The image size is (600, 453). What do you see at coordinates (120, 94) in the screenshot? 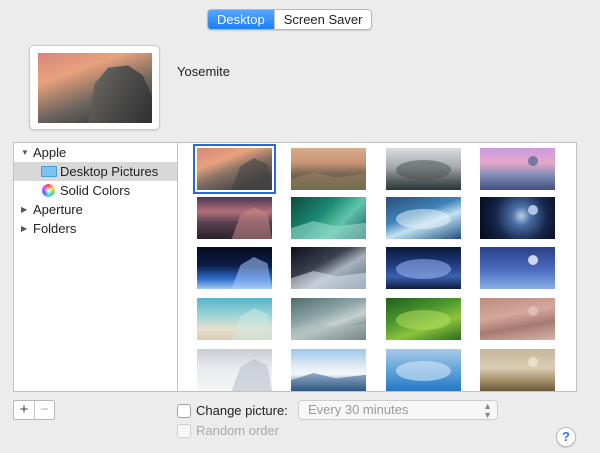
I see `preview-rock-shape` at bounding box center [120, 94].